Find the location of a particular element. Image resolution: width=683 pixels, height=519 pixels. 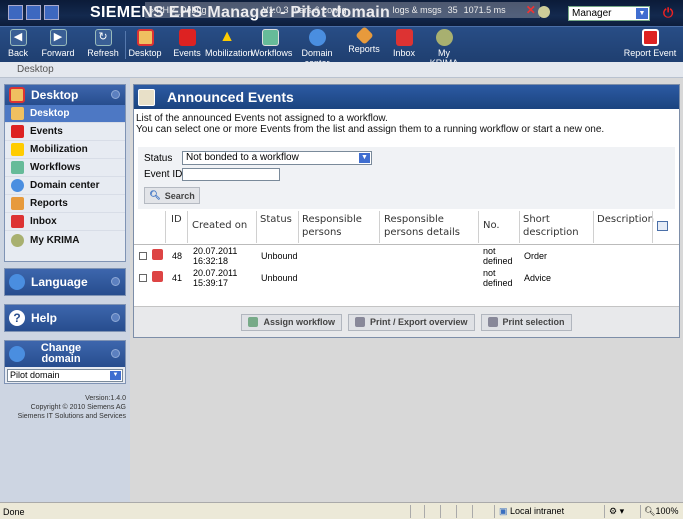

col-short-description: Short description is located at coordinates (553, 226).